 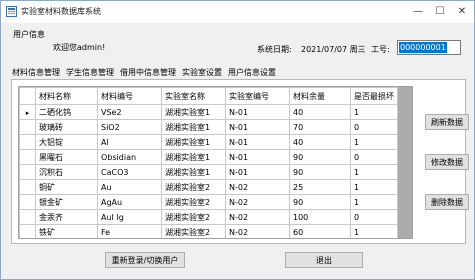 What do you see at coordinates (129, 187) in the screenshot?
I see `table-cell: Au` at bounding box center [129, 187].